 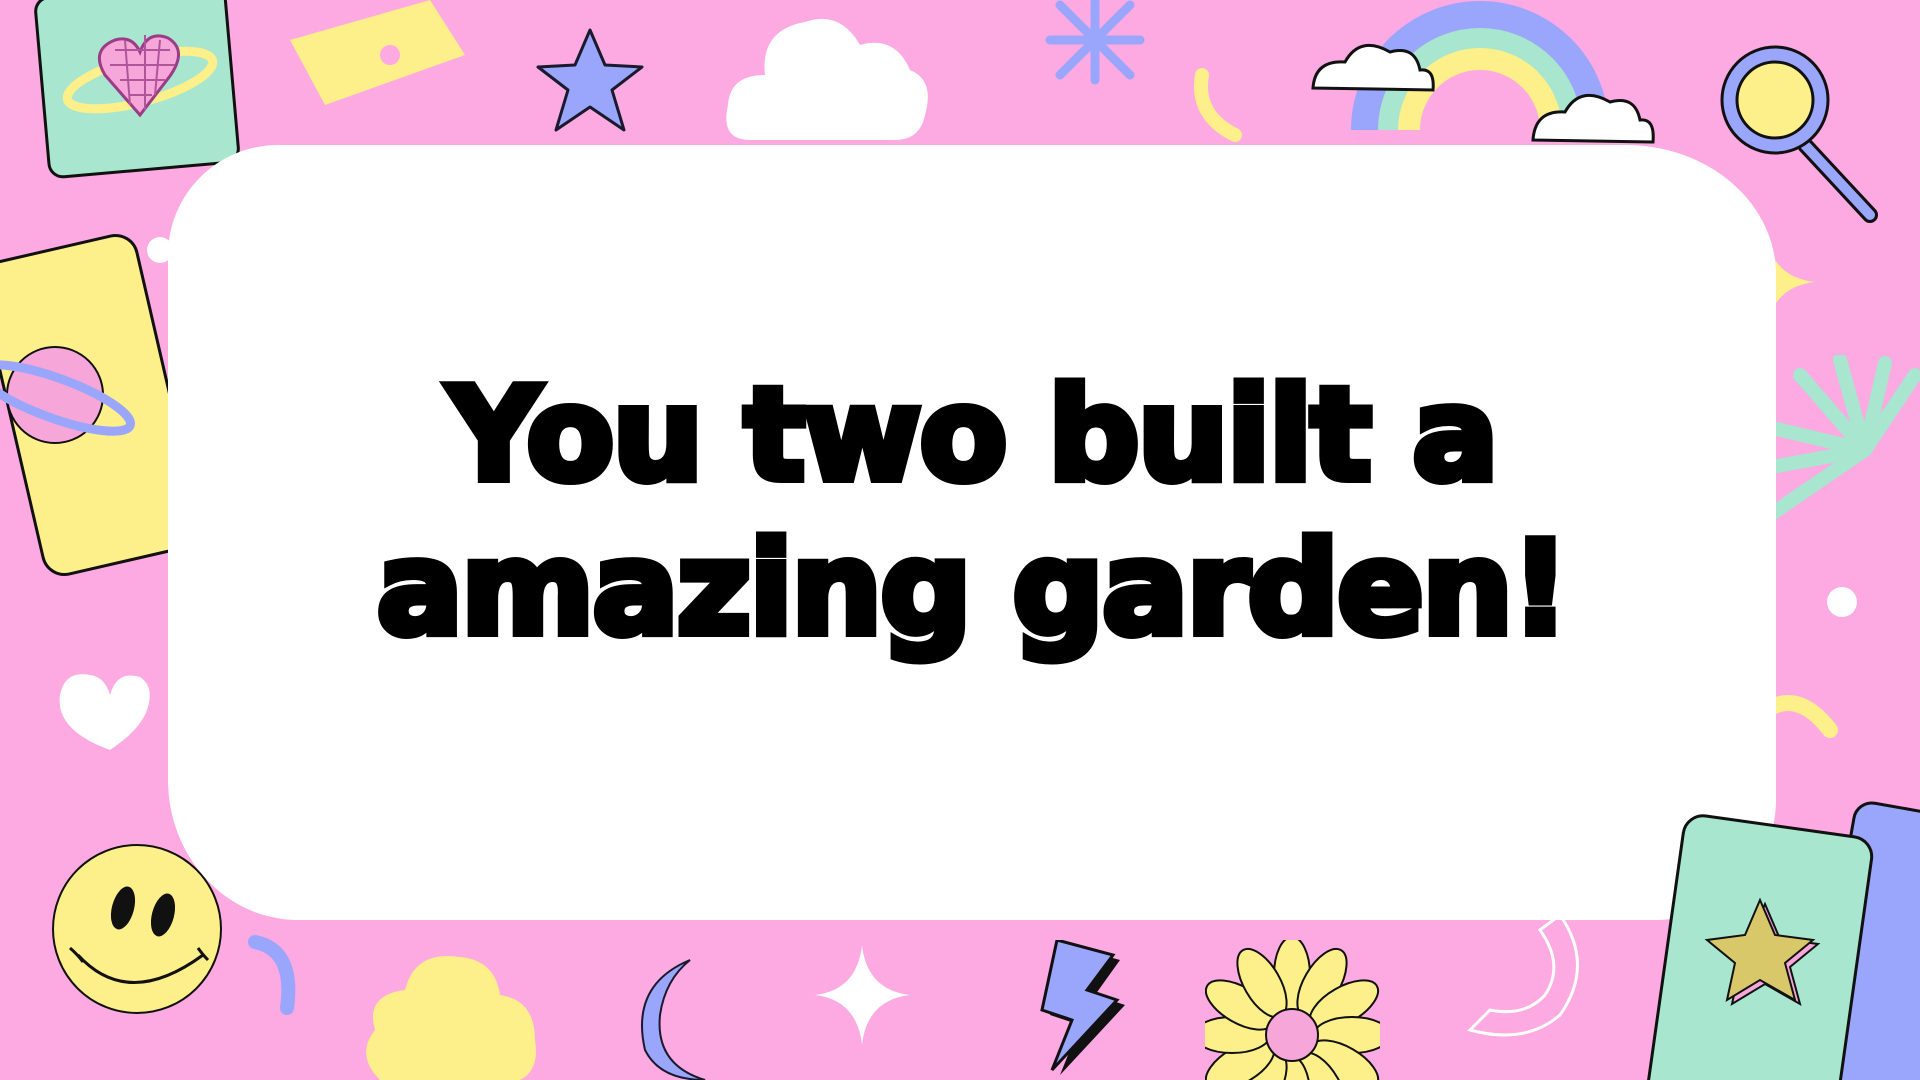 I want to click on squiggle-icon, so click(x=272, y=975).